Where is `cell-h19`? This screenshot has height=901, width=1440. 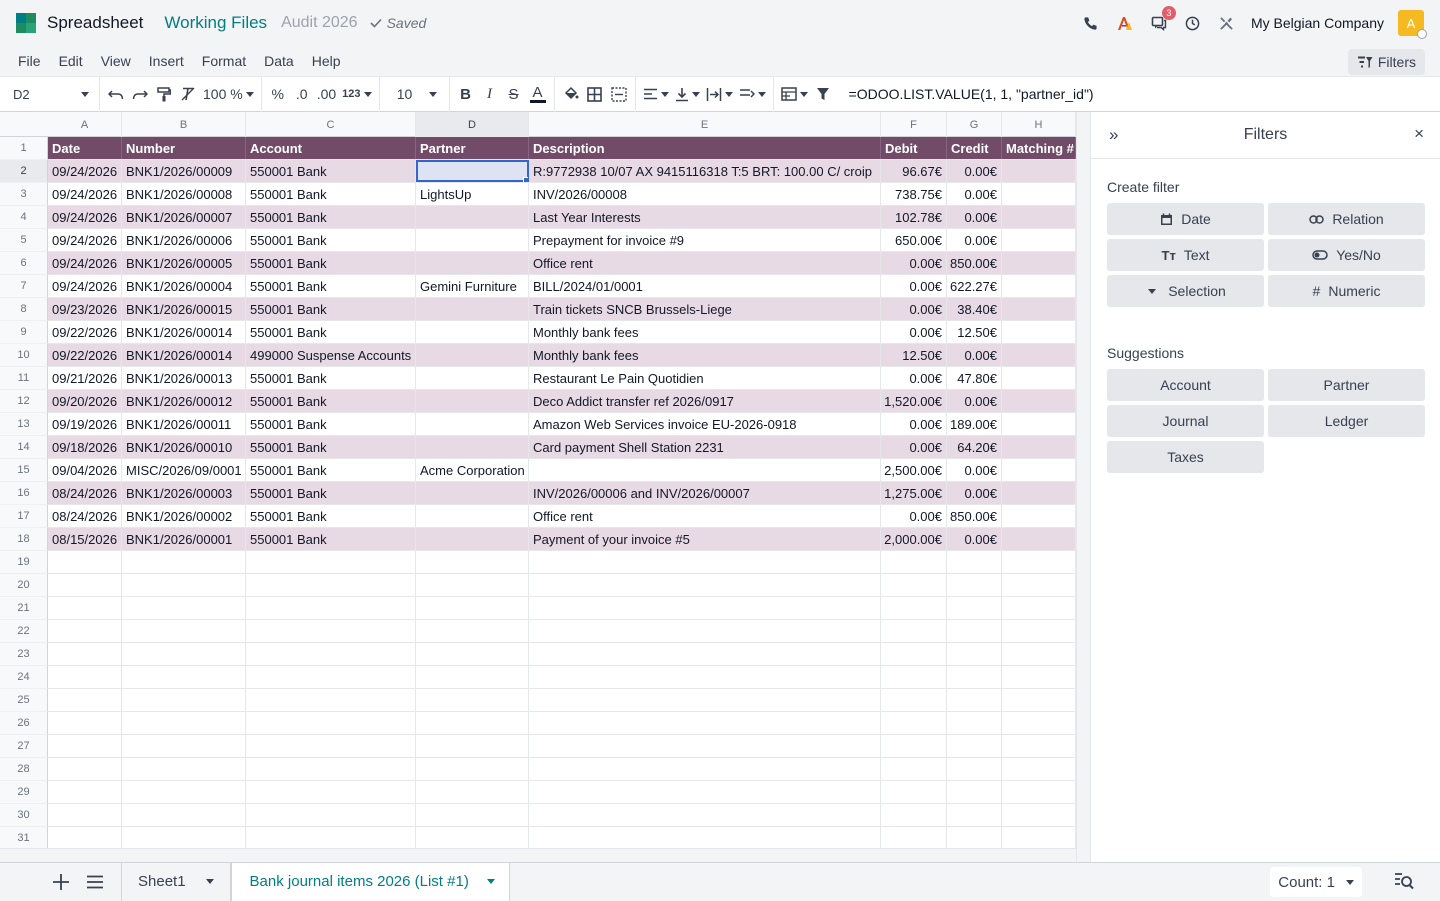
cell-h19 is located at coordinates (1039, 562).